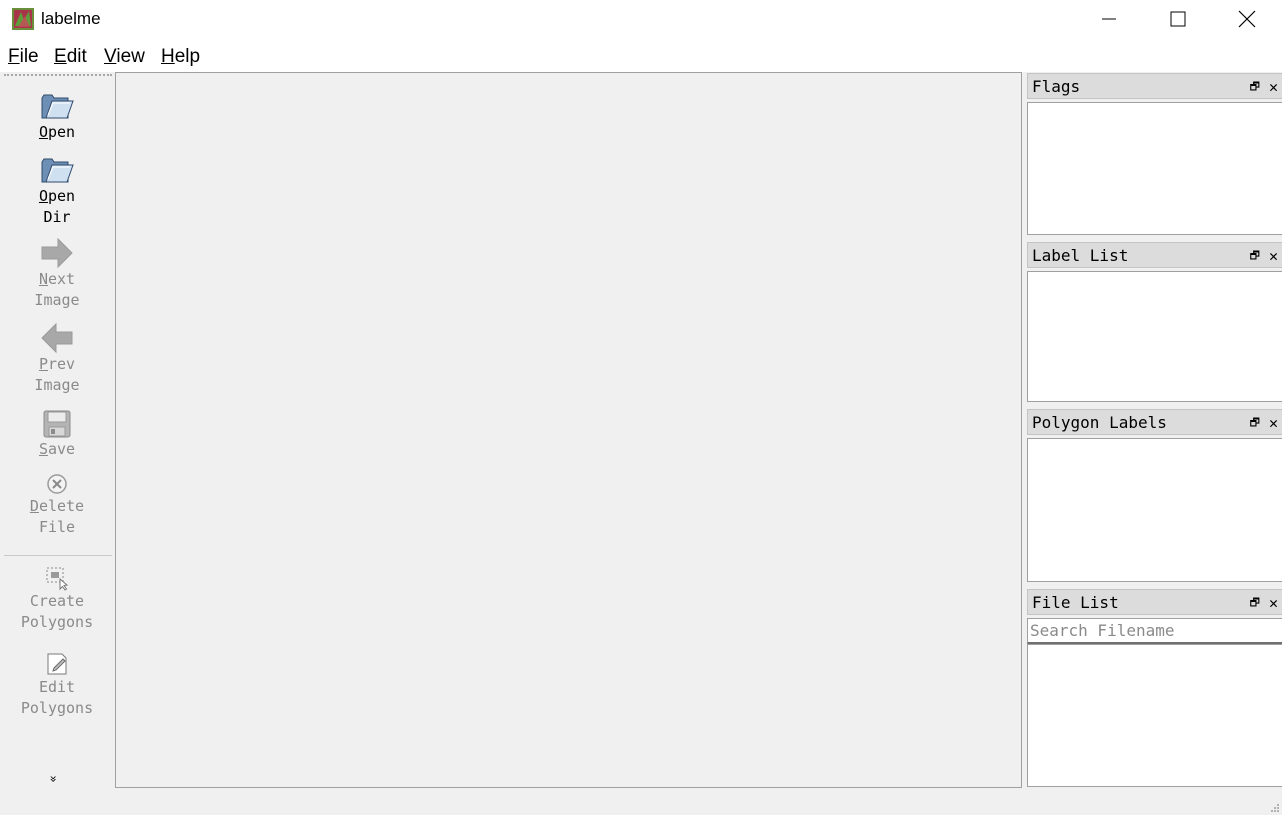 Image resolution: width=1282 pixels, height=815 pixels. I want to click on close-button, so click(1247, 19).